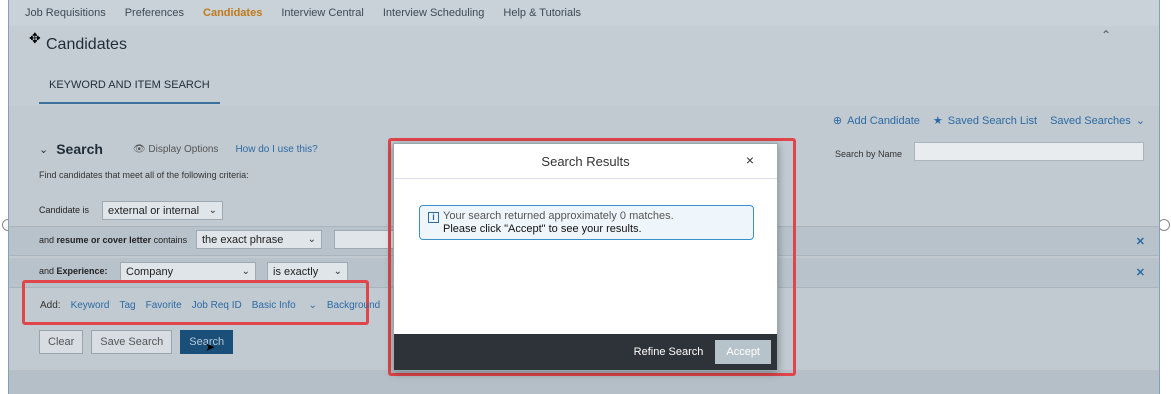 The height and width of the screenshot is (394, 1171). Describe the element at coordinates (64, 210) in the screenshot. I see `candidate-label: Candidate is` at that location.